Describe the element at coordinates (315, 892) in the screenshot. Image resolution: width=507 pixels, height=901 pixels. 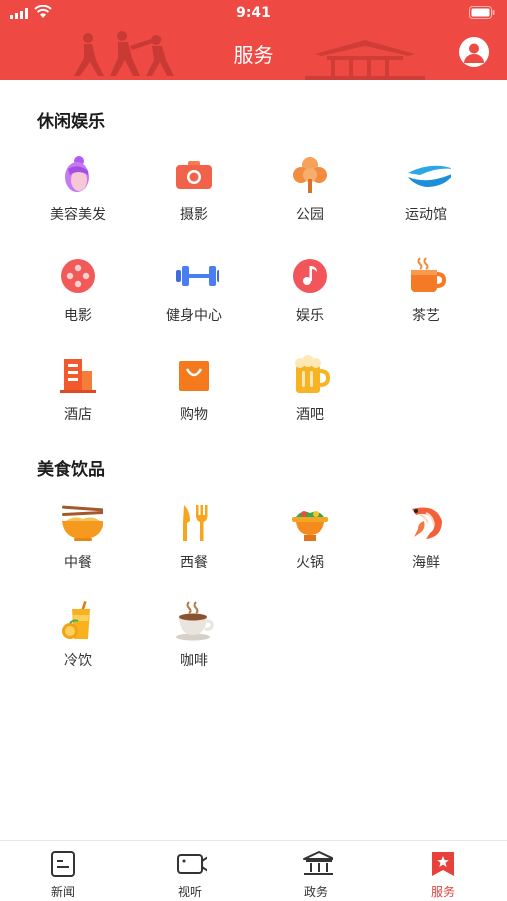
I see `tab-label: 政务` at that location.